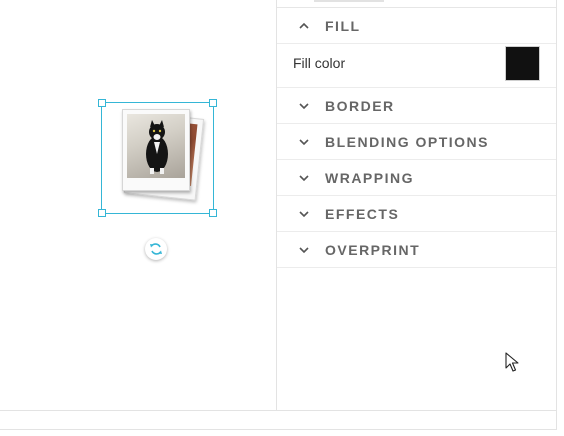 This screenshot has height=436, width=564. I want to click on section-effects-label: EFFECTS, so click(362, 214).